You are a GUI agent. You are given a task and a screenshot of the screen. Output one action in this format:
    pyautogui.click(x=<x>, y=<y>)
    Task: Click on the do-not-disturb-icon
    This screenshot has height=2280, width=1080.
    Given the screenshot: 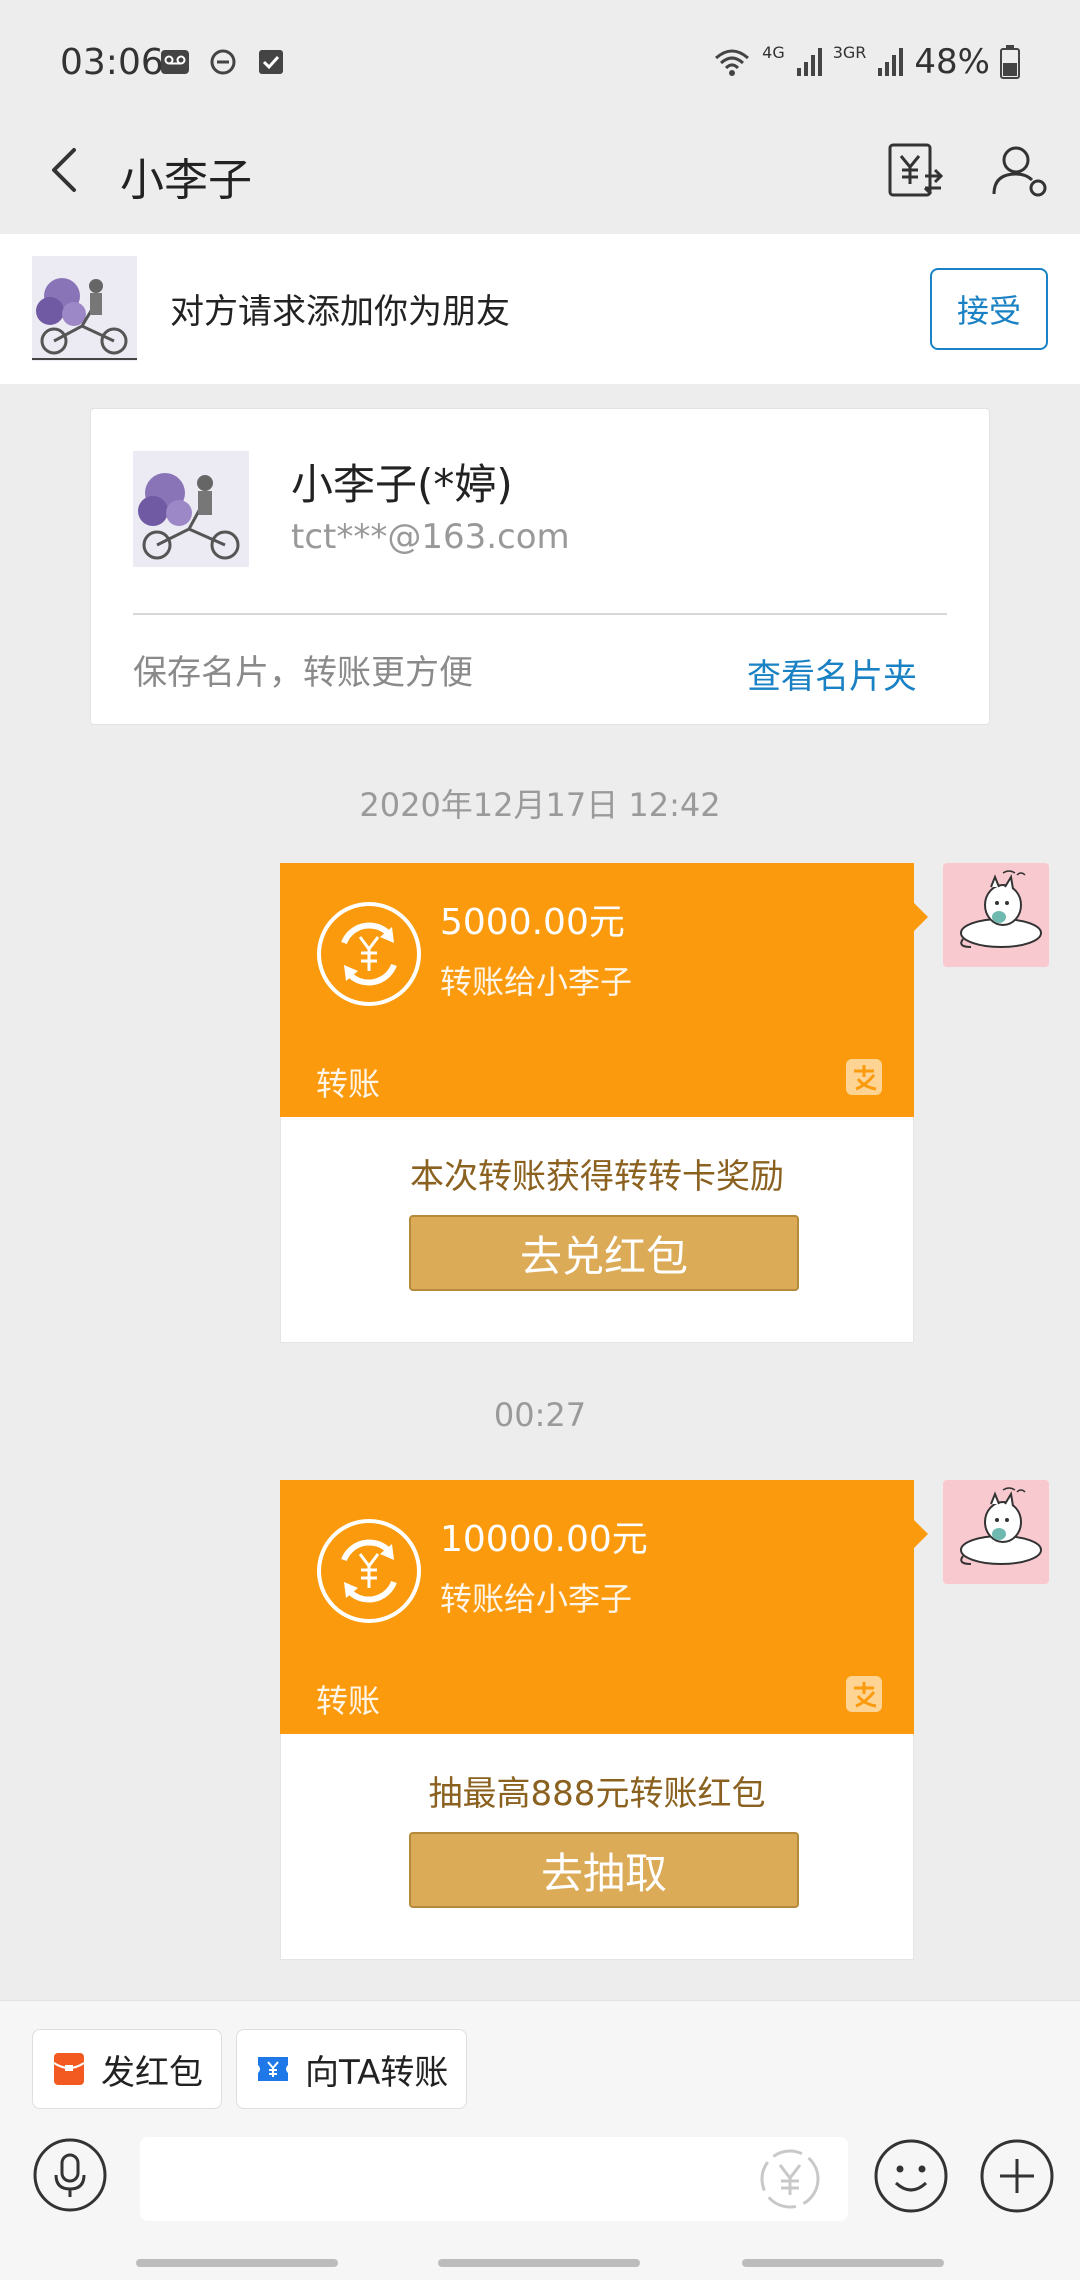 What is the action you would take?
    pyautogui.click(x=223, y=62)
    